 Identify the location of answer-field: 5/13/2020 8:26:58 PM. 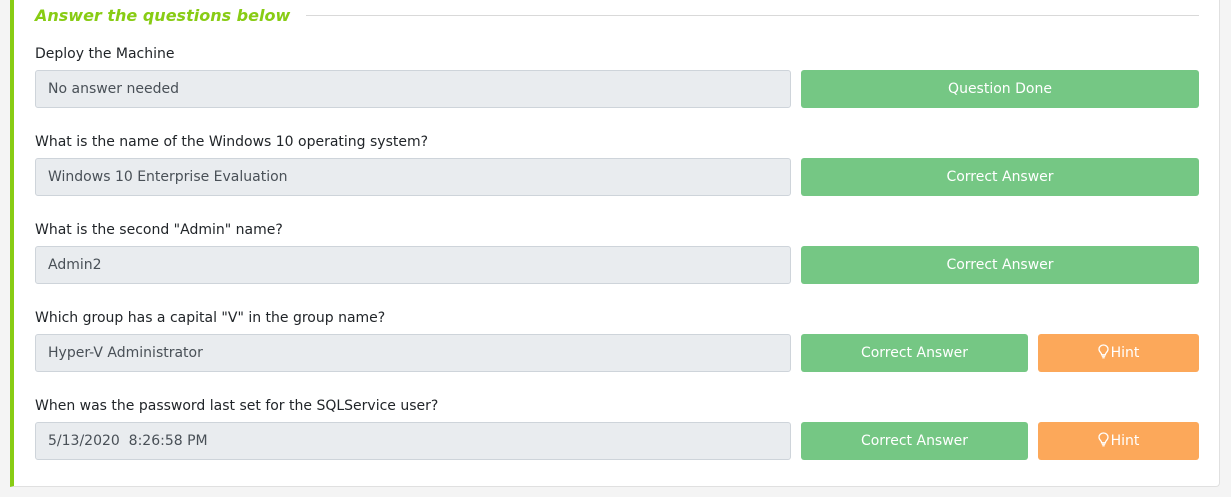
(413, 441).